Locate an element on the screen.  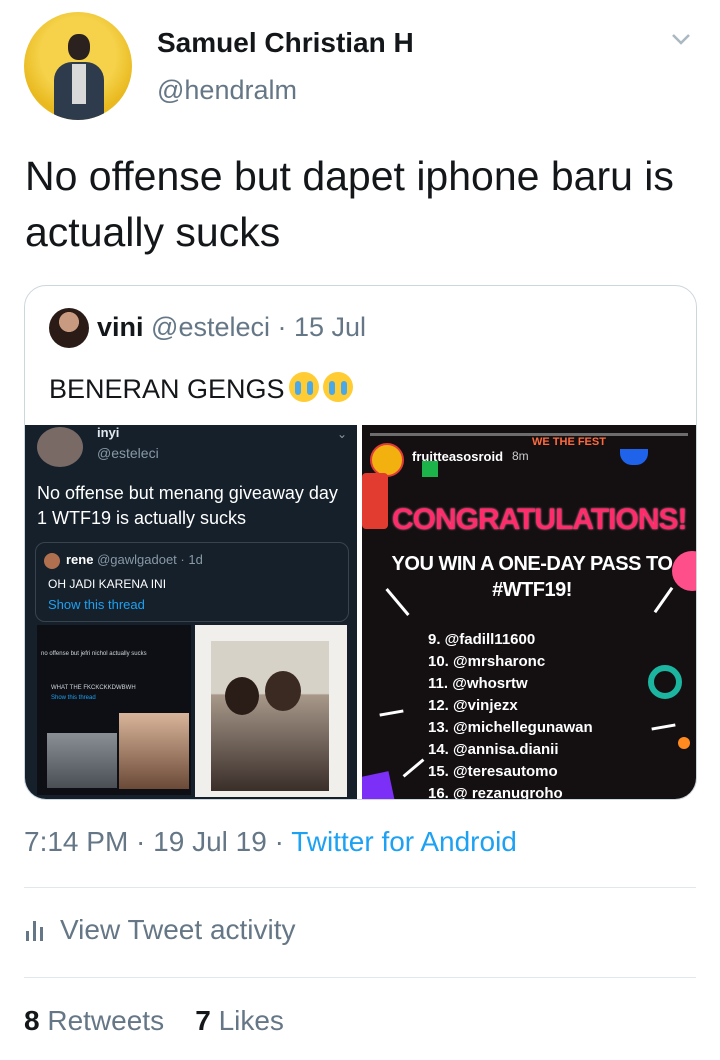
media-left-handle: @esteleci is located at coordinates (128, 453).